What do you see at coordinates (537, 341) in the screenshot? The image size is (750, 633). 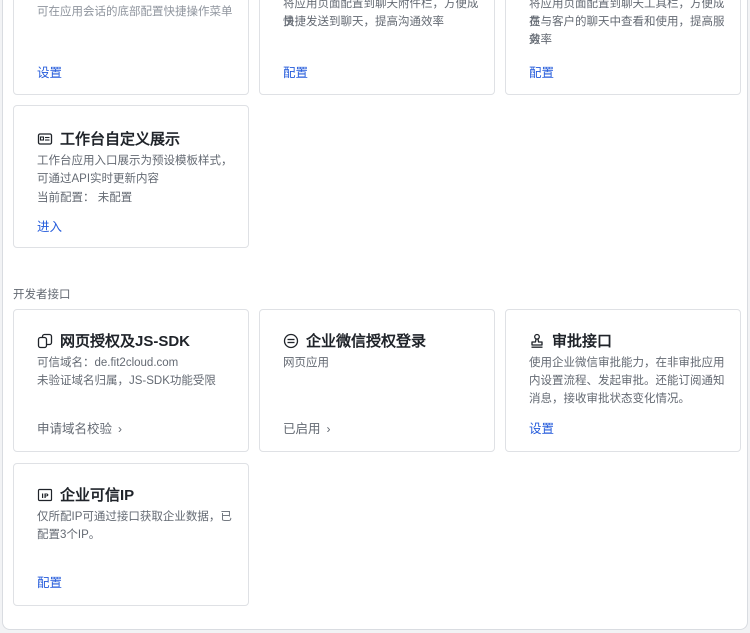 I see `stamp-icon` at bounding box center [537, 341].